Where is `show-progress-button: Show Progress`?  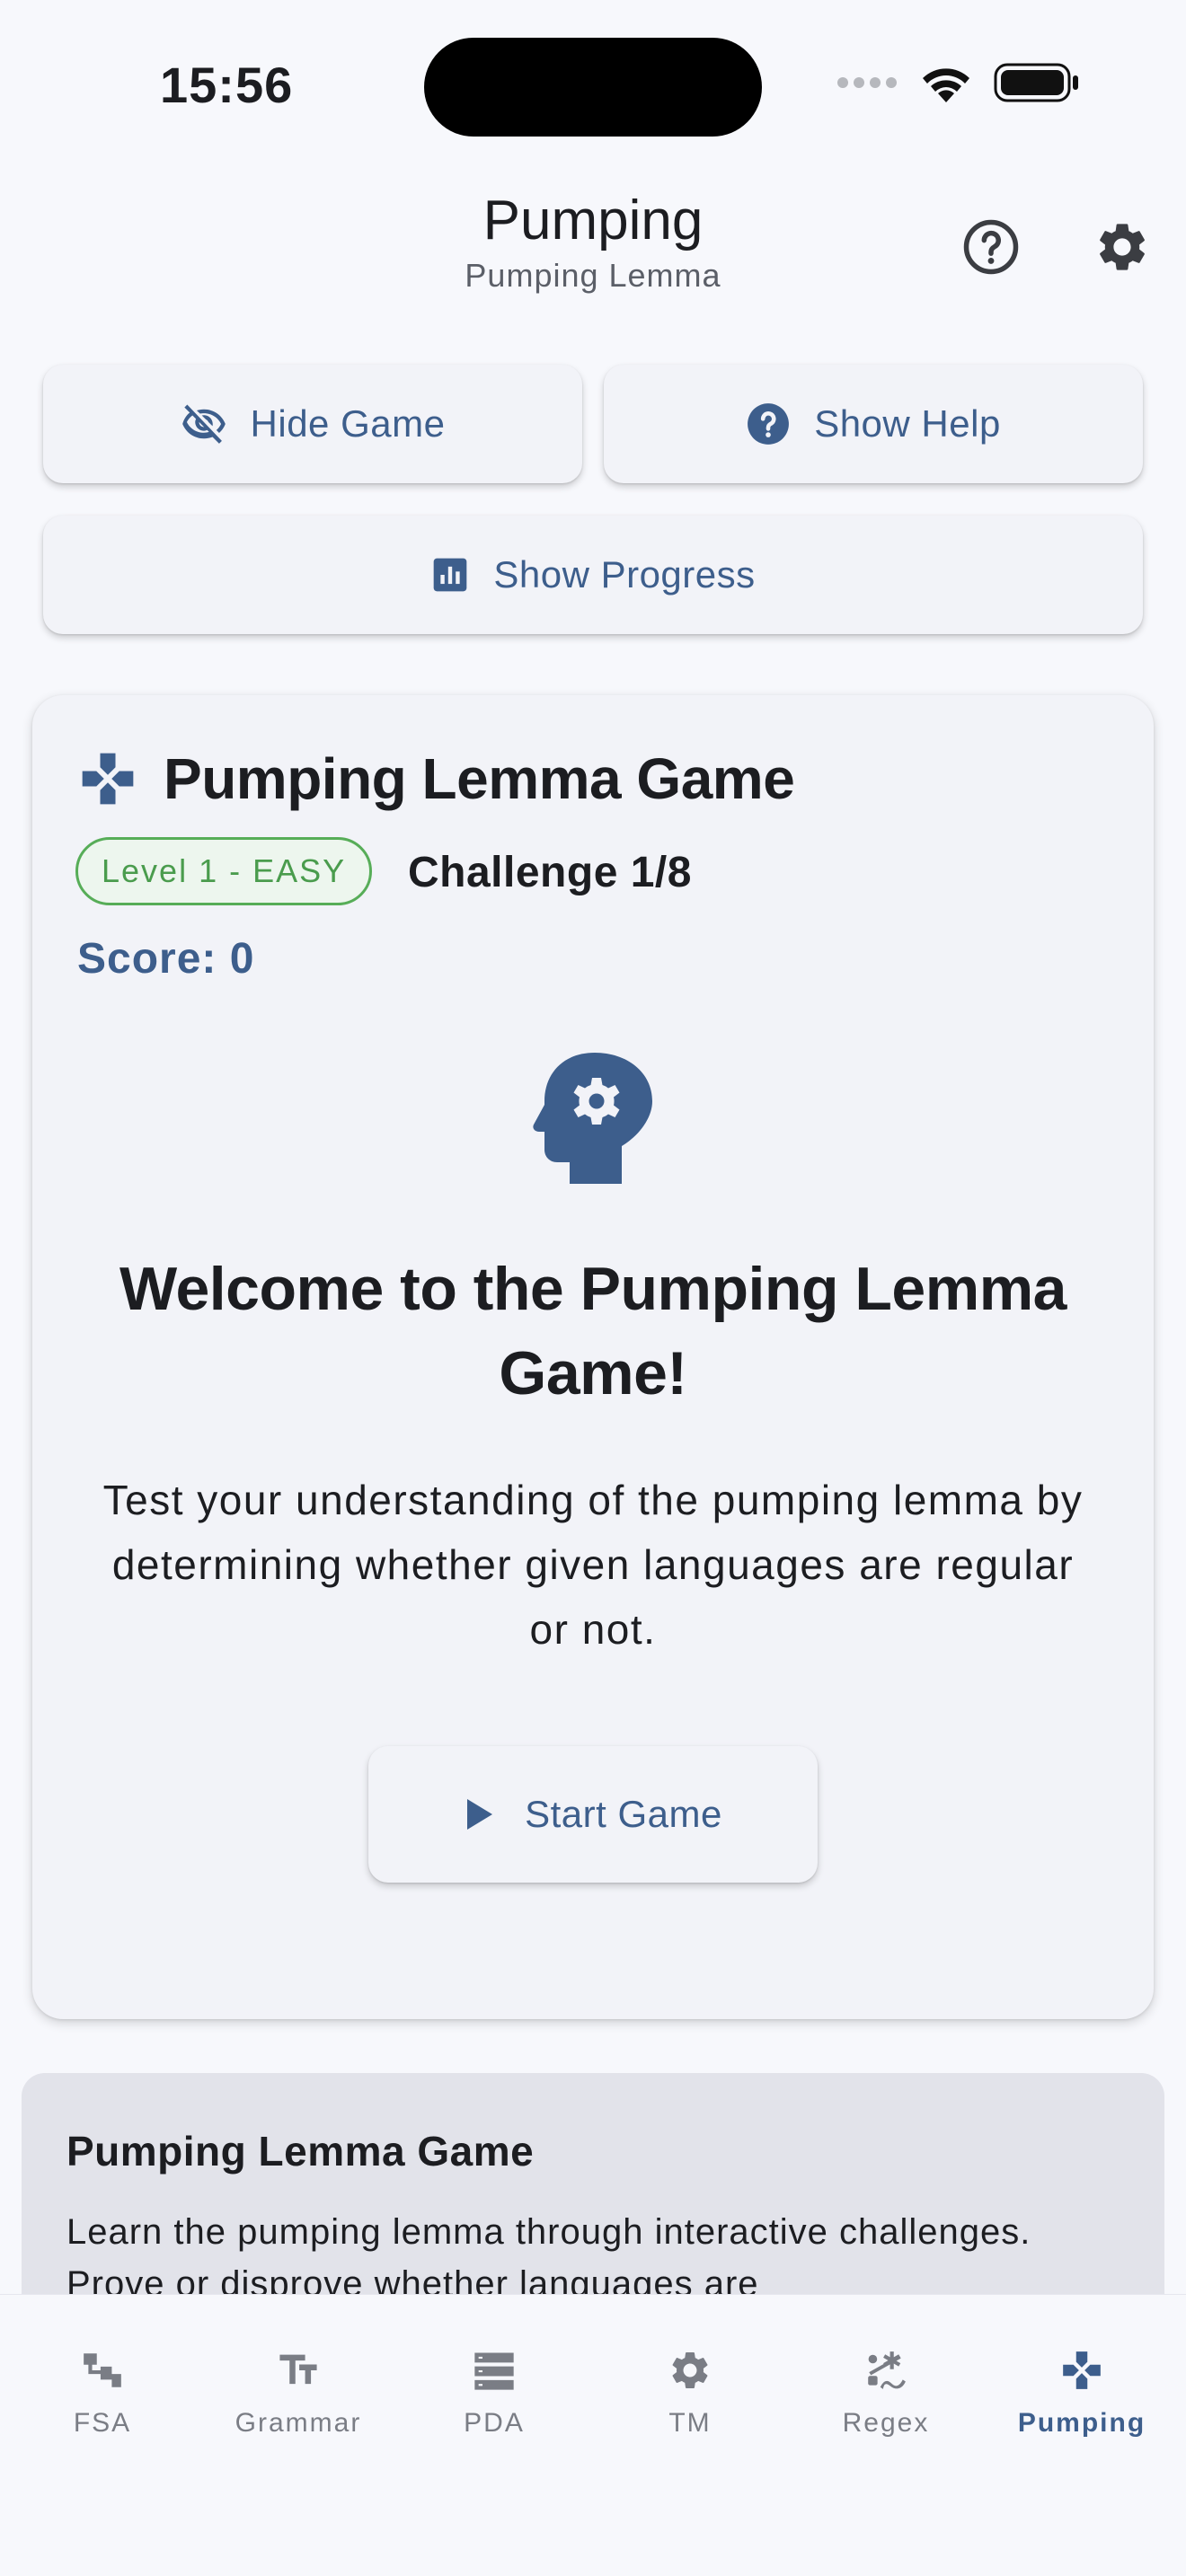 show-progress-button: Show Progress is located at coordinates (593, 575).